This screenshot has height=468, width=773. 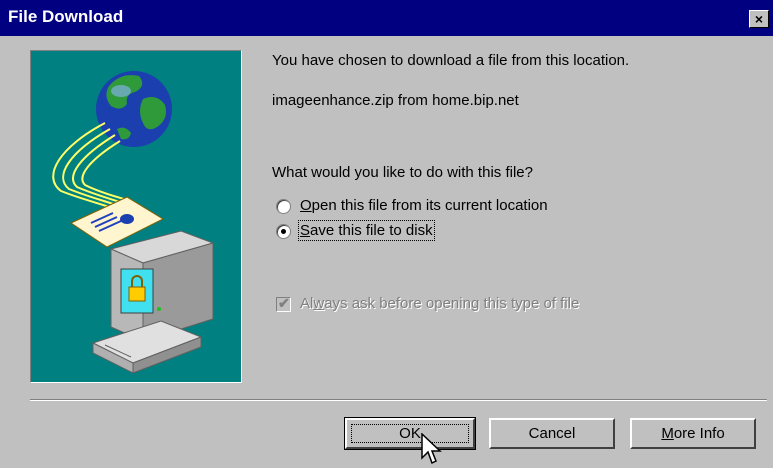 I want to click on close-icon: ×, so click(x=759, y=19).